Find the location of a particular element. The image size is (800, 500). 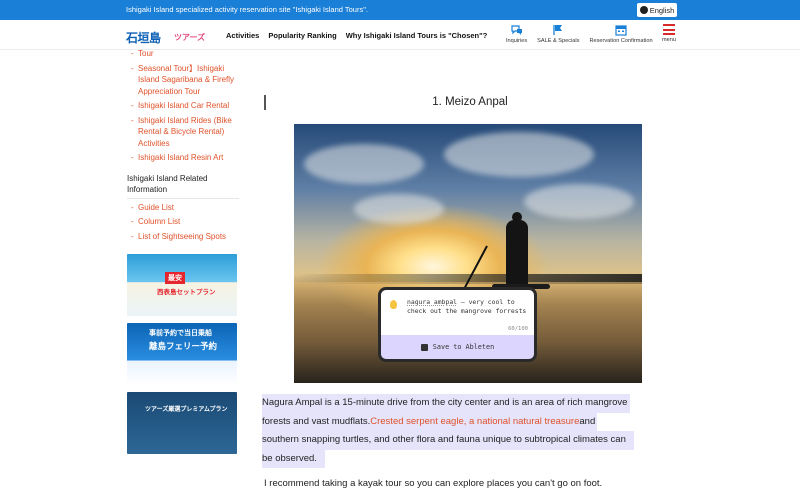

iriomote-set-plan-banner: 最安 西表島セットプラン is located at coordinates (182, 285).